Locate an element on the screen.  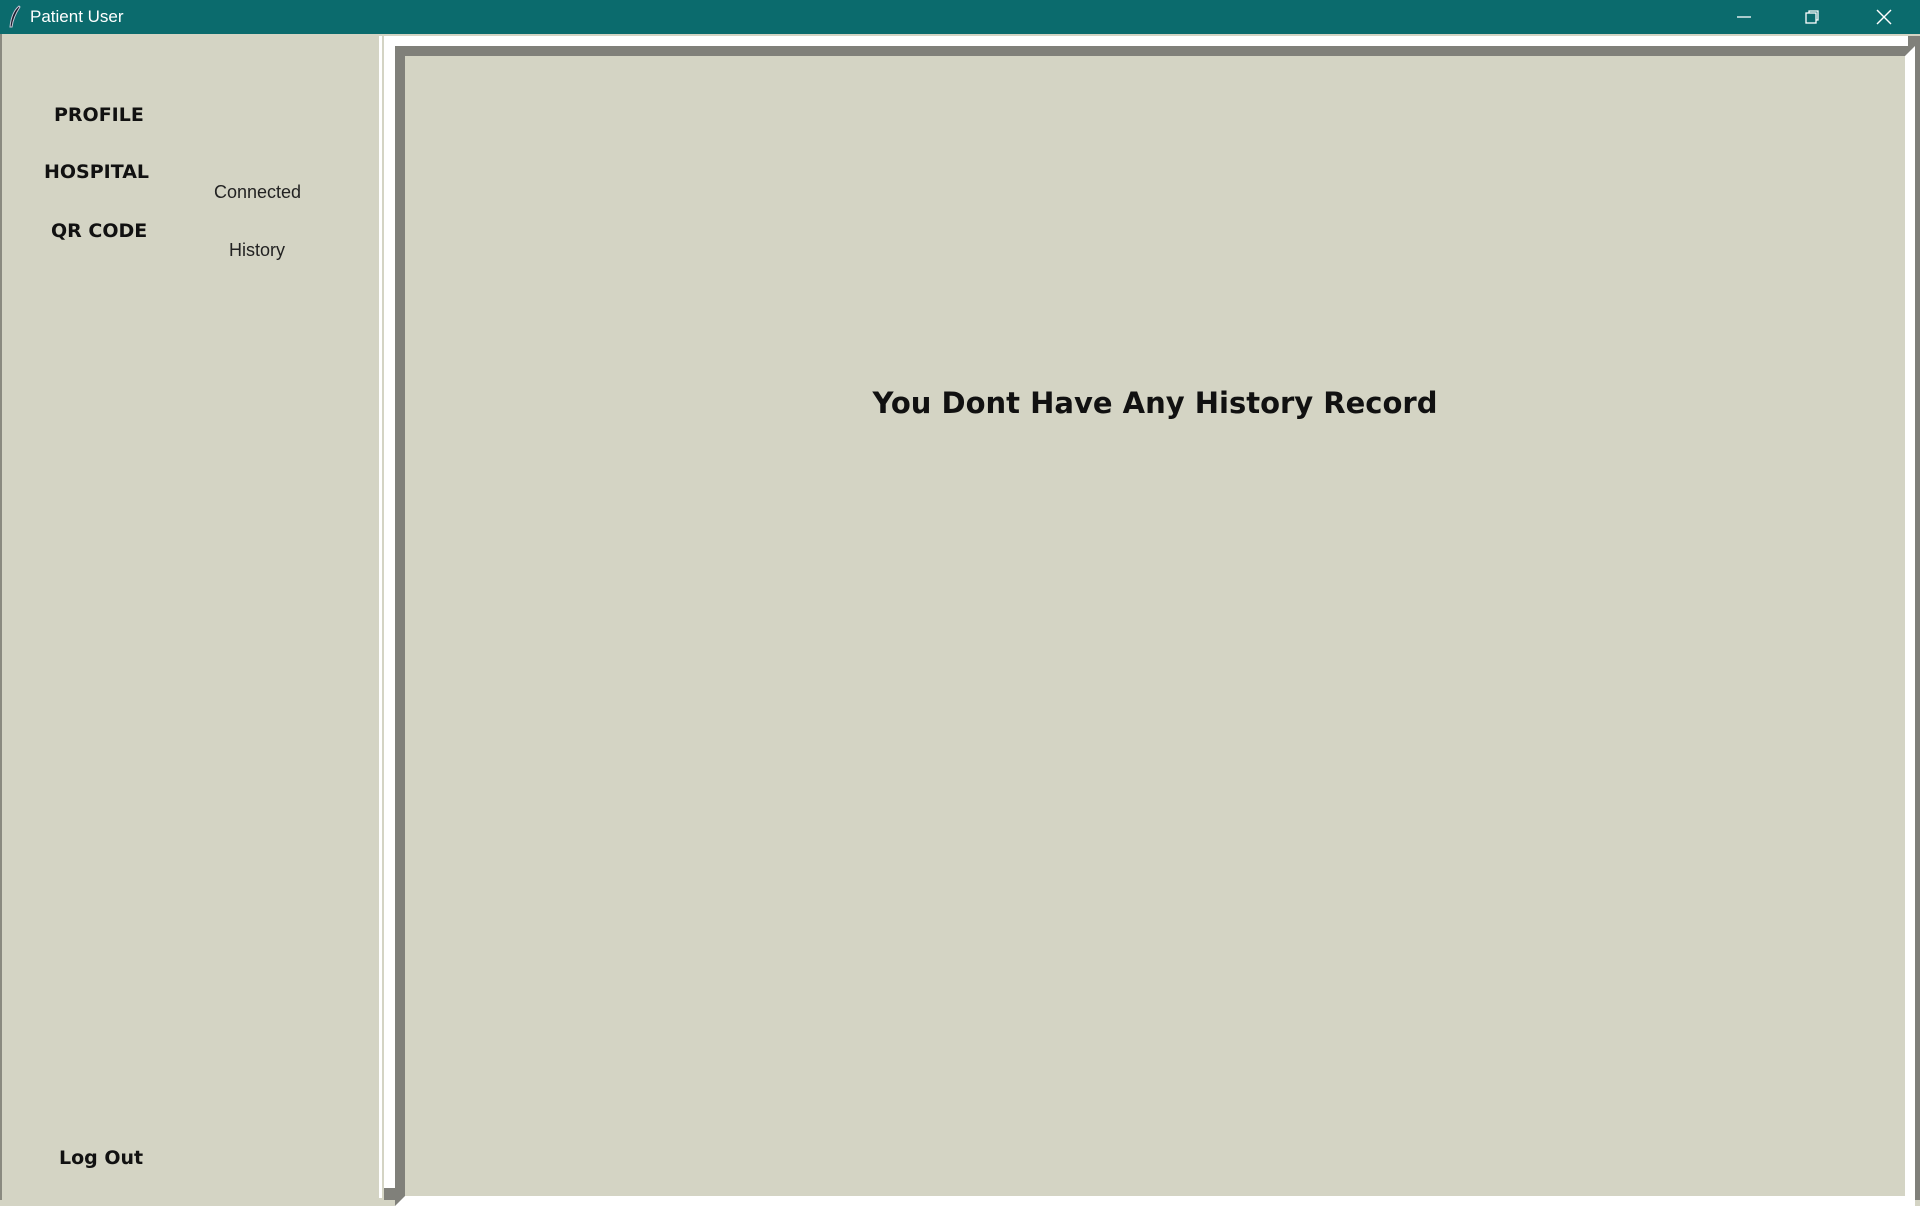
close-icon is located at coordinates (1884, 17).